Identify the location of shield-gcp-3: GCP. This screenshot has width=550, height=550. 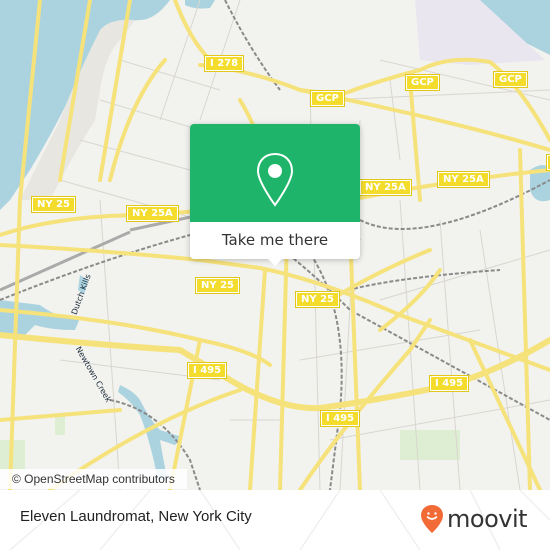
(510, 79).